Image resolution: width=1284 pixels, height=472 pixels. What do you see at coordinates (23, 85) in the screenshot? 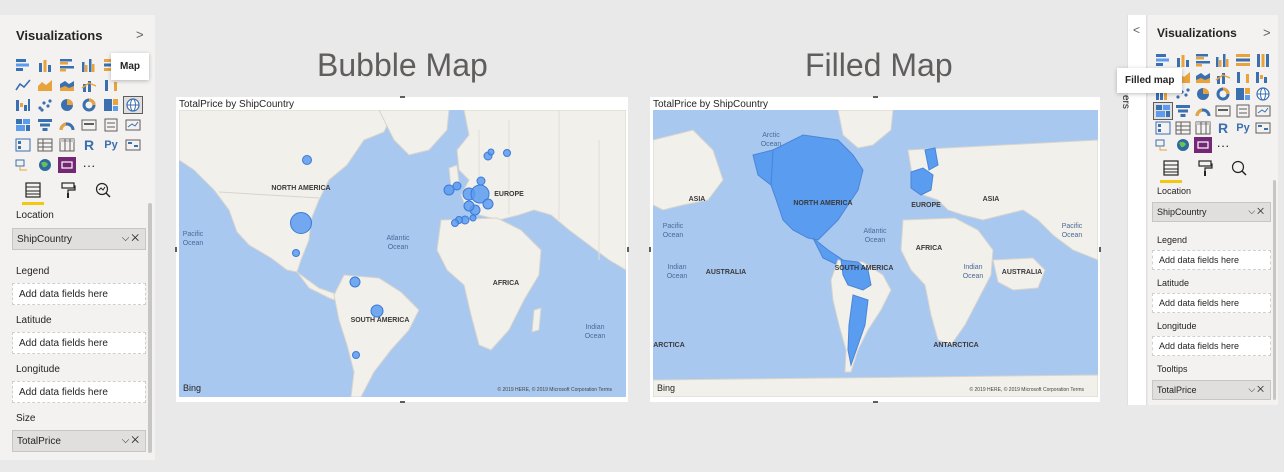
I see `line-chart-icon` at bounding box center [23, 85].